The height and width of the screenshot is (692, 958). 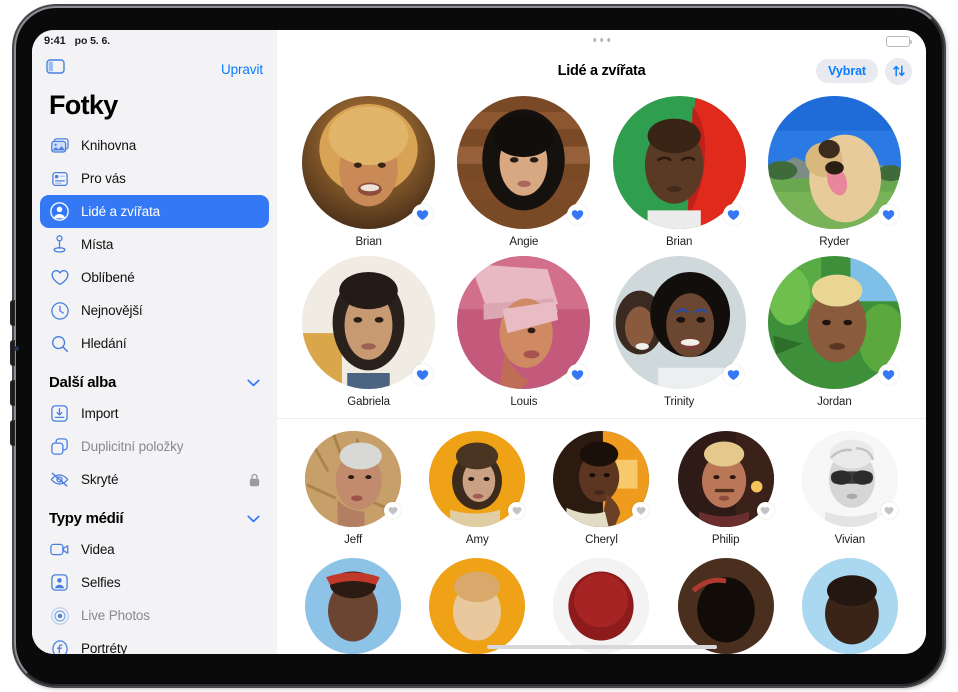 What do you see at coordinates (524, 402) in the screenshot?
I see `person-name: Louis` at bounding box center [524, 402].